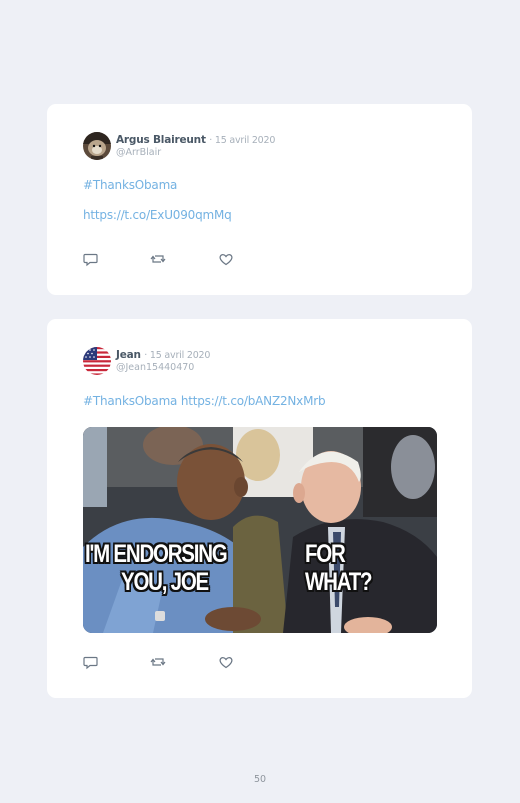 This screenshot has height=803, width=520. I want to click on author-handle: @Jean15440470, so click(155, 367).